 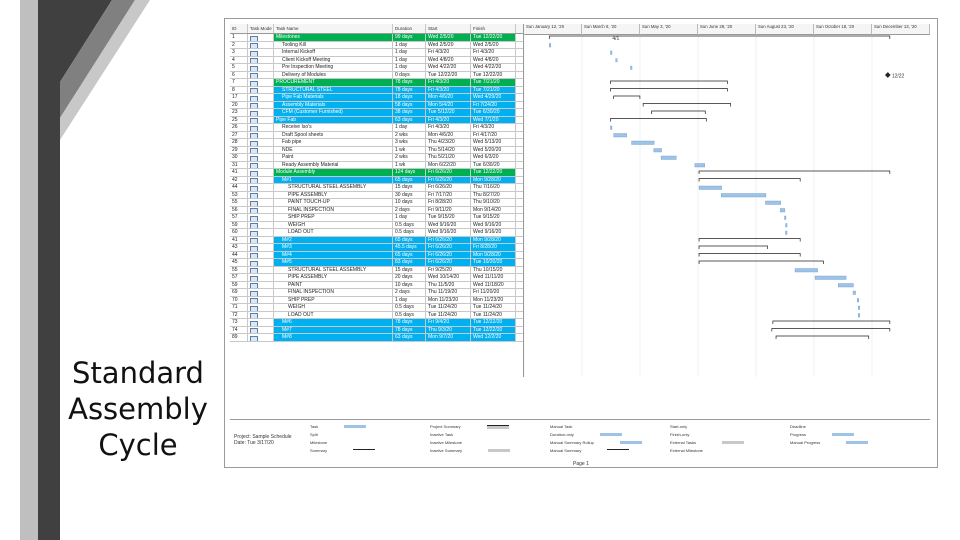 What do you see at coordinates (887, 75) in the screenshot?
I see `milestone-marker` at bounding box center [887, 75].